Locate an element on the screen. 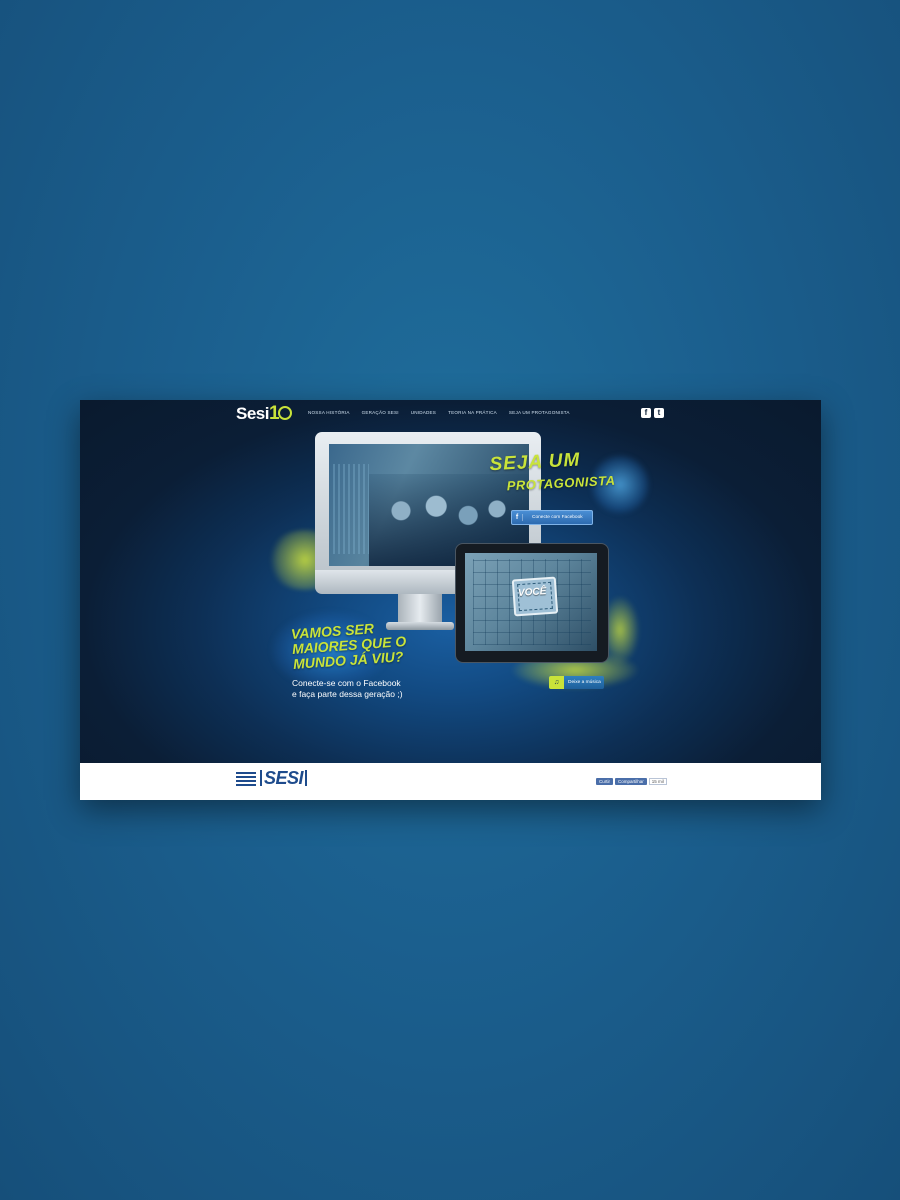 The height and width of the screenshot is (1200, 900). like-button: Curtir is located at coordinates (604, 781).